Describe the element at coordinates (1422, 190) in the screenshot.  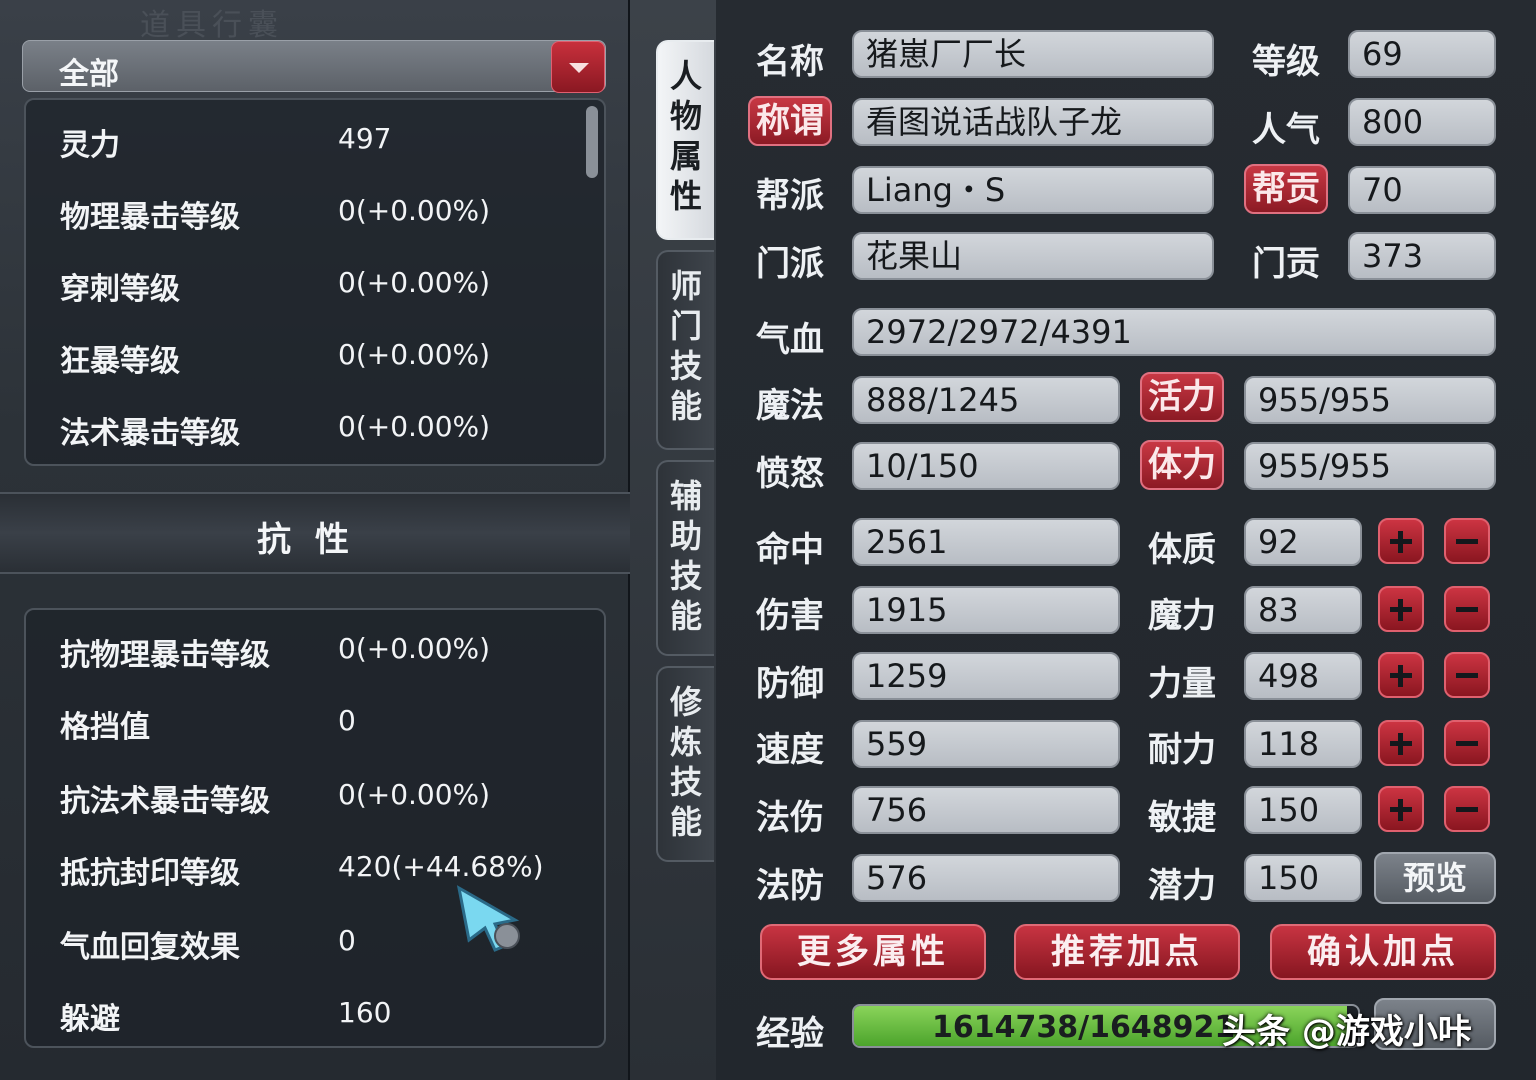
I see `guild-contrib-field: 70` at that location.